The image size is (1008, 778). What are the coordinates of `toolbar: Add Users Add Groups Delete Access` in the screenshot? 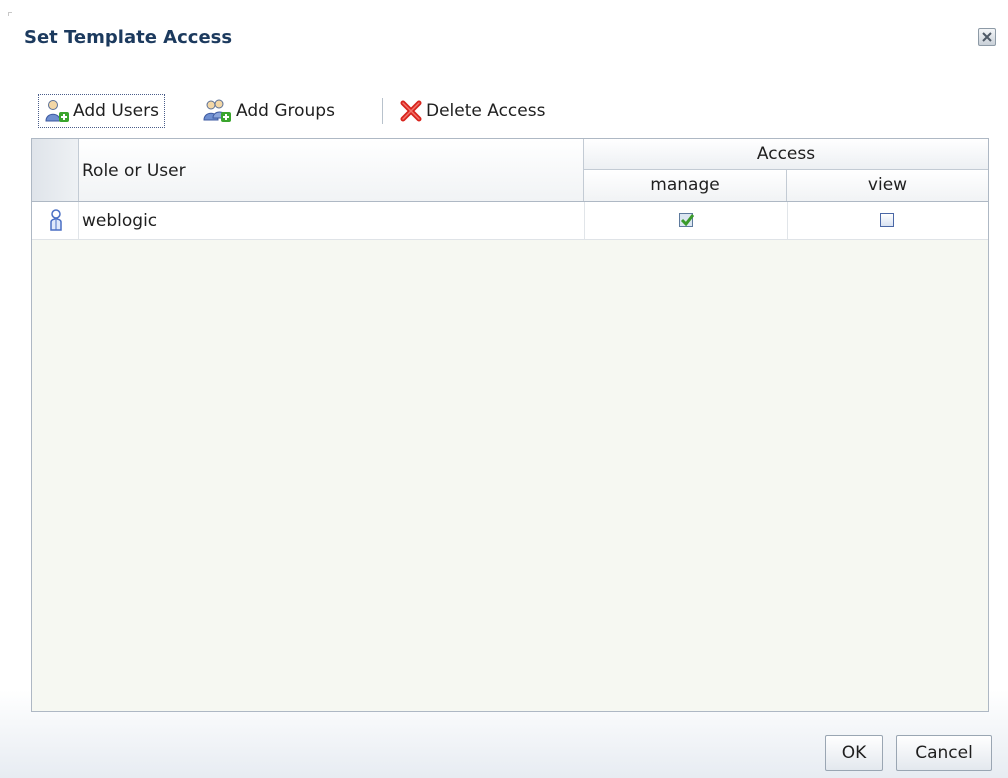 It's located at (318, 112).